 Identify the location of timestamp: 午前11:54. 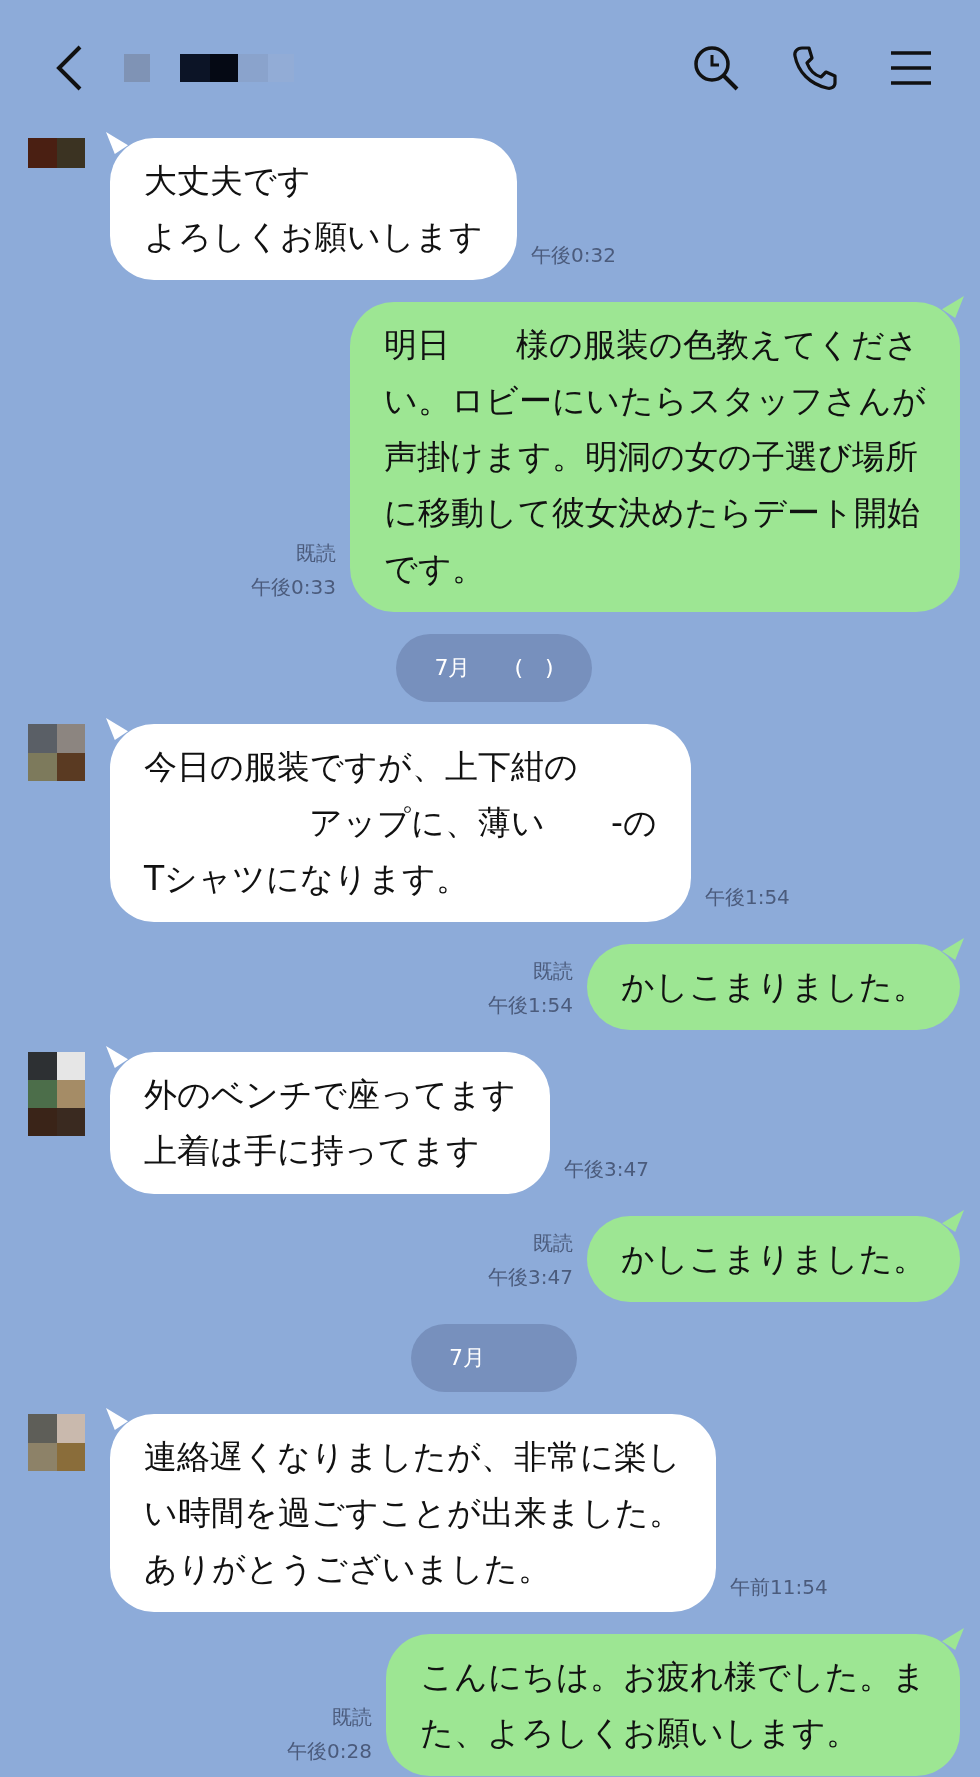
(779, 1587).